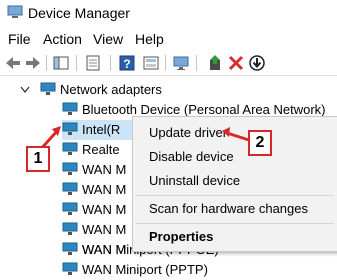  Describe the element at coordinates (188, 132) in the screenshot. I see `context-menu-update-driver: Update driver` at that location.